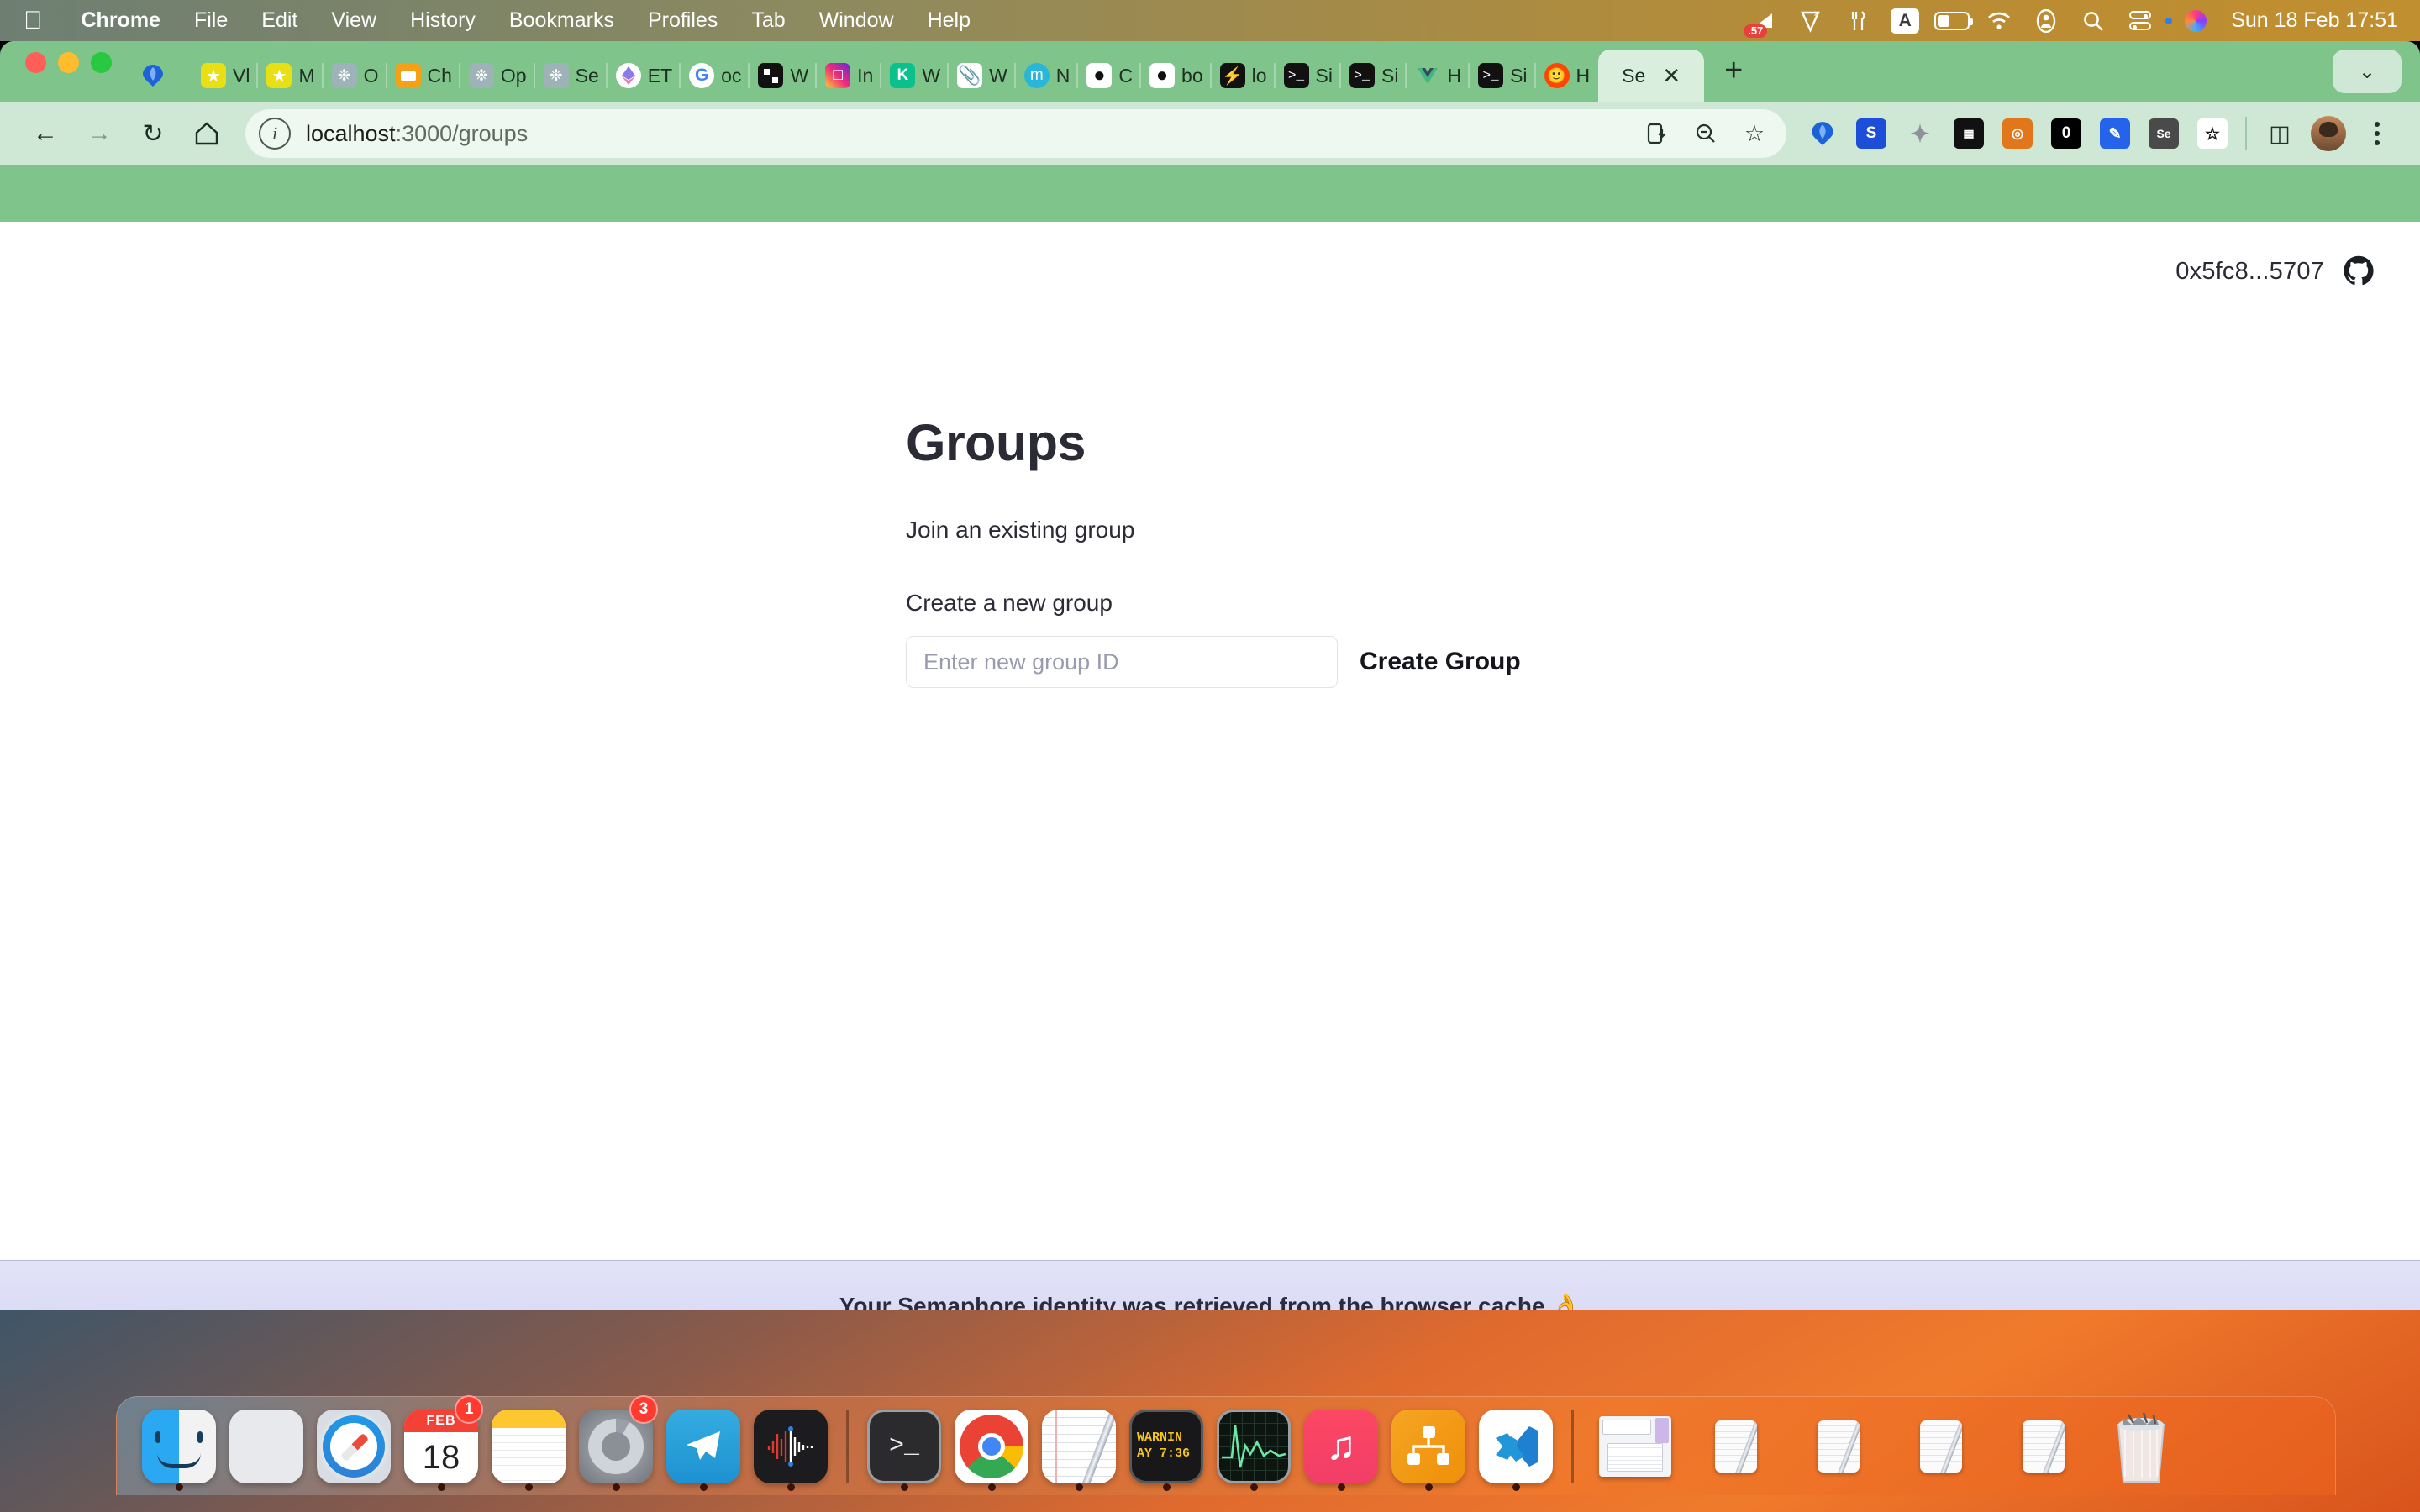 This screenshot has width=2420, height=1512. What do you see at coordinates (2066, 133) in the screenshot?
I see `zero-extension-icon: 0` at bounding box center [2066, 133].